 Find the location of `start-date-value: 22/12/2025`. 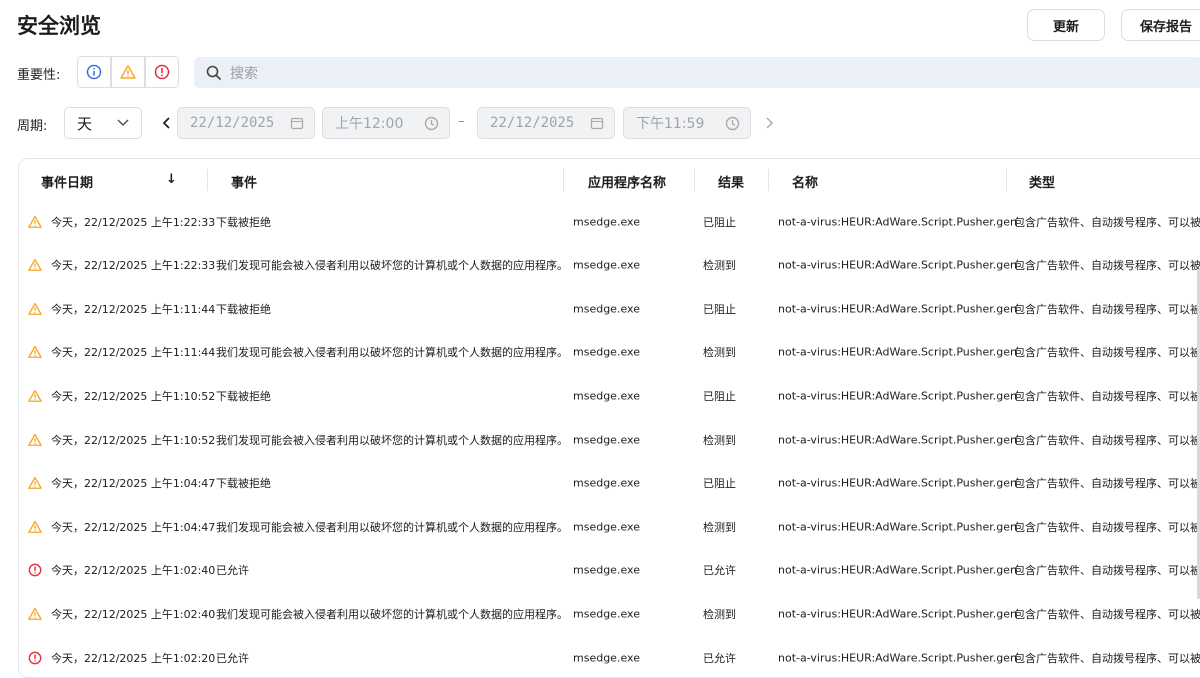

start-date-value: 22/12/2025 is located at coordinates (232, 123).